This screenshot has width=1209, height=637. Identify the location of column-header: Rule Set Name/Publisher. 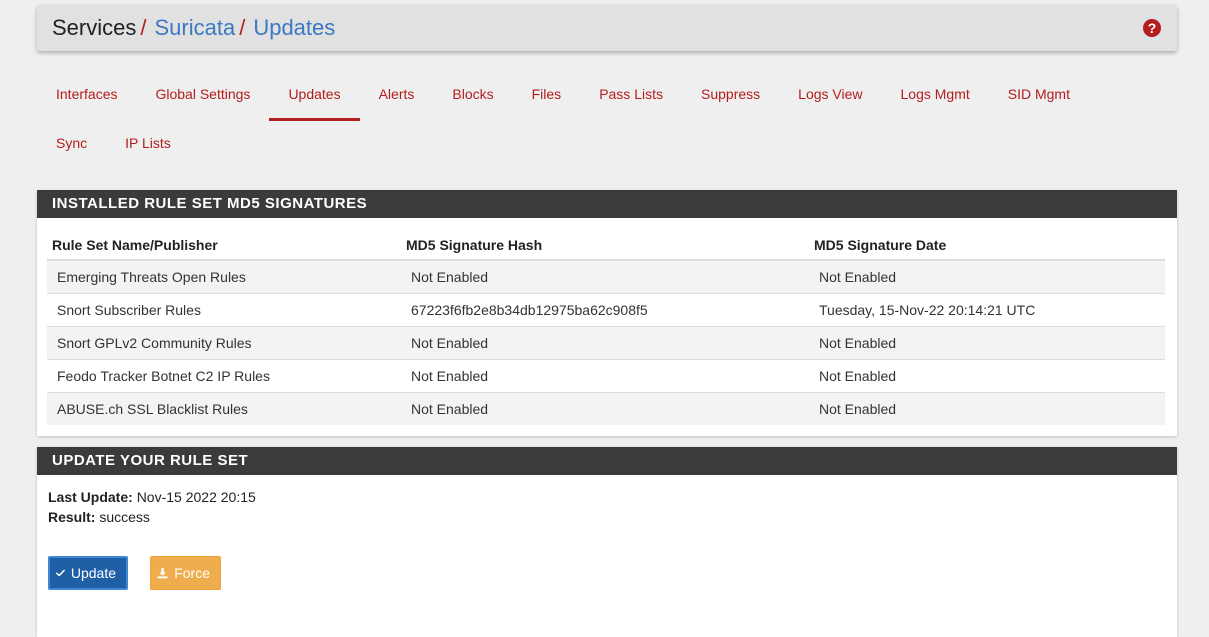
(224, 245).